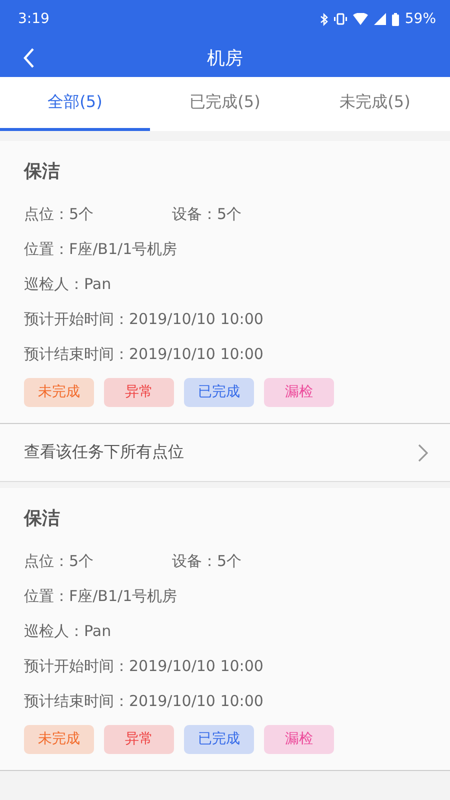  I want to click on back-icon, so click(29, 58).